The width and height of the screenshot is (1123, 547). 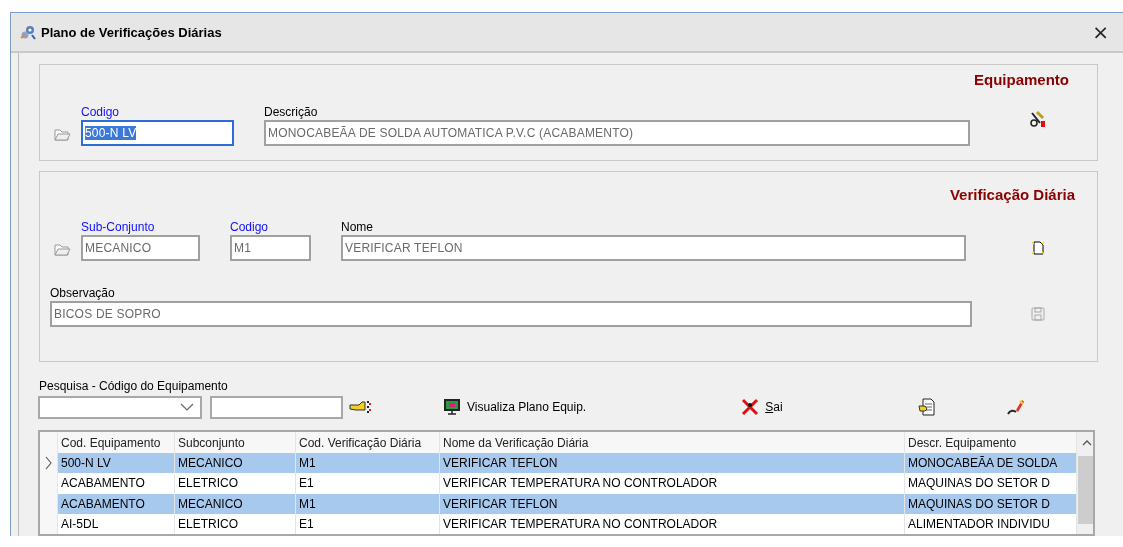 What do you see at coordinates (991, 463) in the screenshot?
I see `table-cell: MONOCABEÃA DE SOLDA` at bounding box center [991, 463].